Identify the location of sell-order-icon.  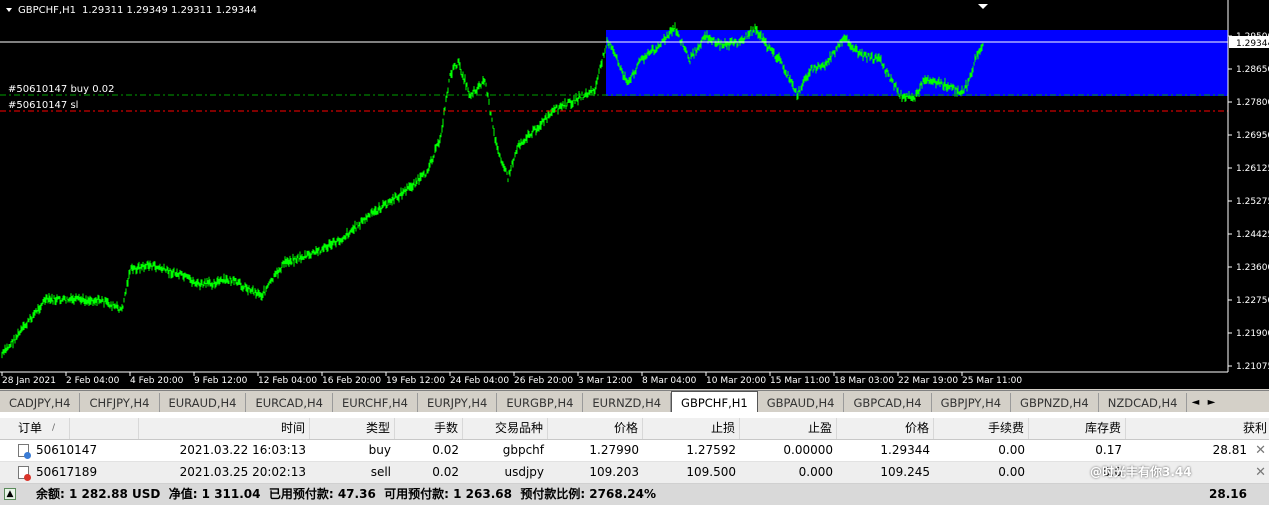
(24, 473).